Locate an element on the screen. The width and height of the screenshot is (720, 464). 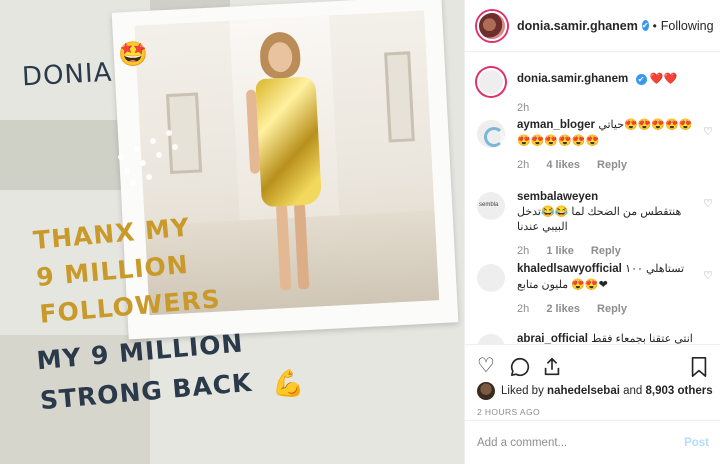
liker-username: nahedelsebai is located at coordinates (583, 391).